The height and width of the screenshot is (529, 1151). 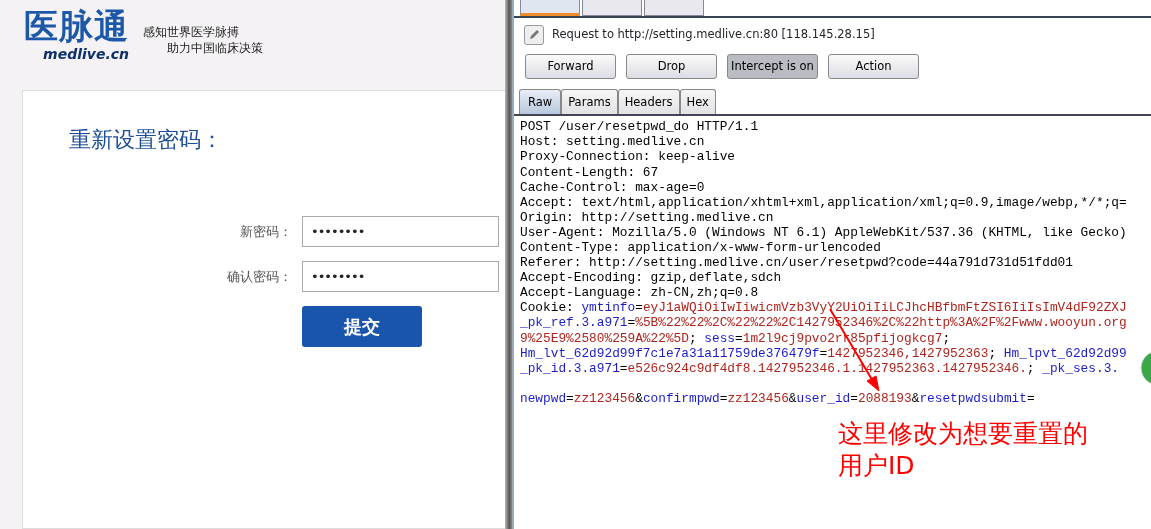 What do you see at coordinates (824, 202) in the screenshot?
I see `request-line: Accept: text/html,application/xhtml+xml,application/xml;q=0.9,image/webp,*/*;q=` at bounding box center [824, 202].